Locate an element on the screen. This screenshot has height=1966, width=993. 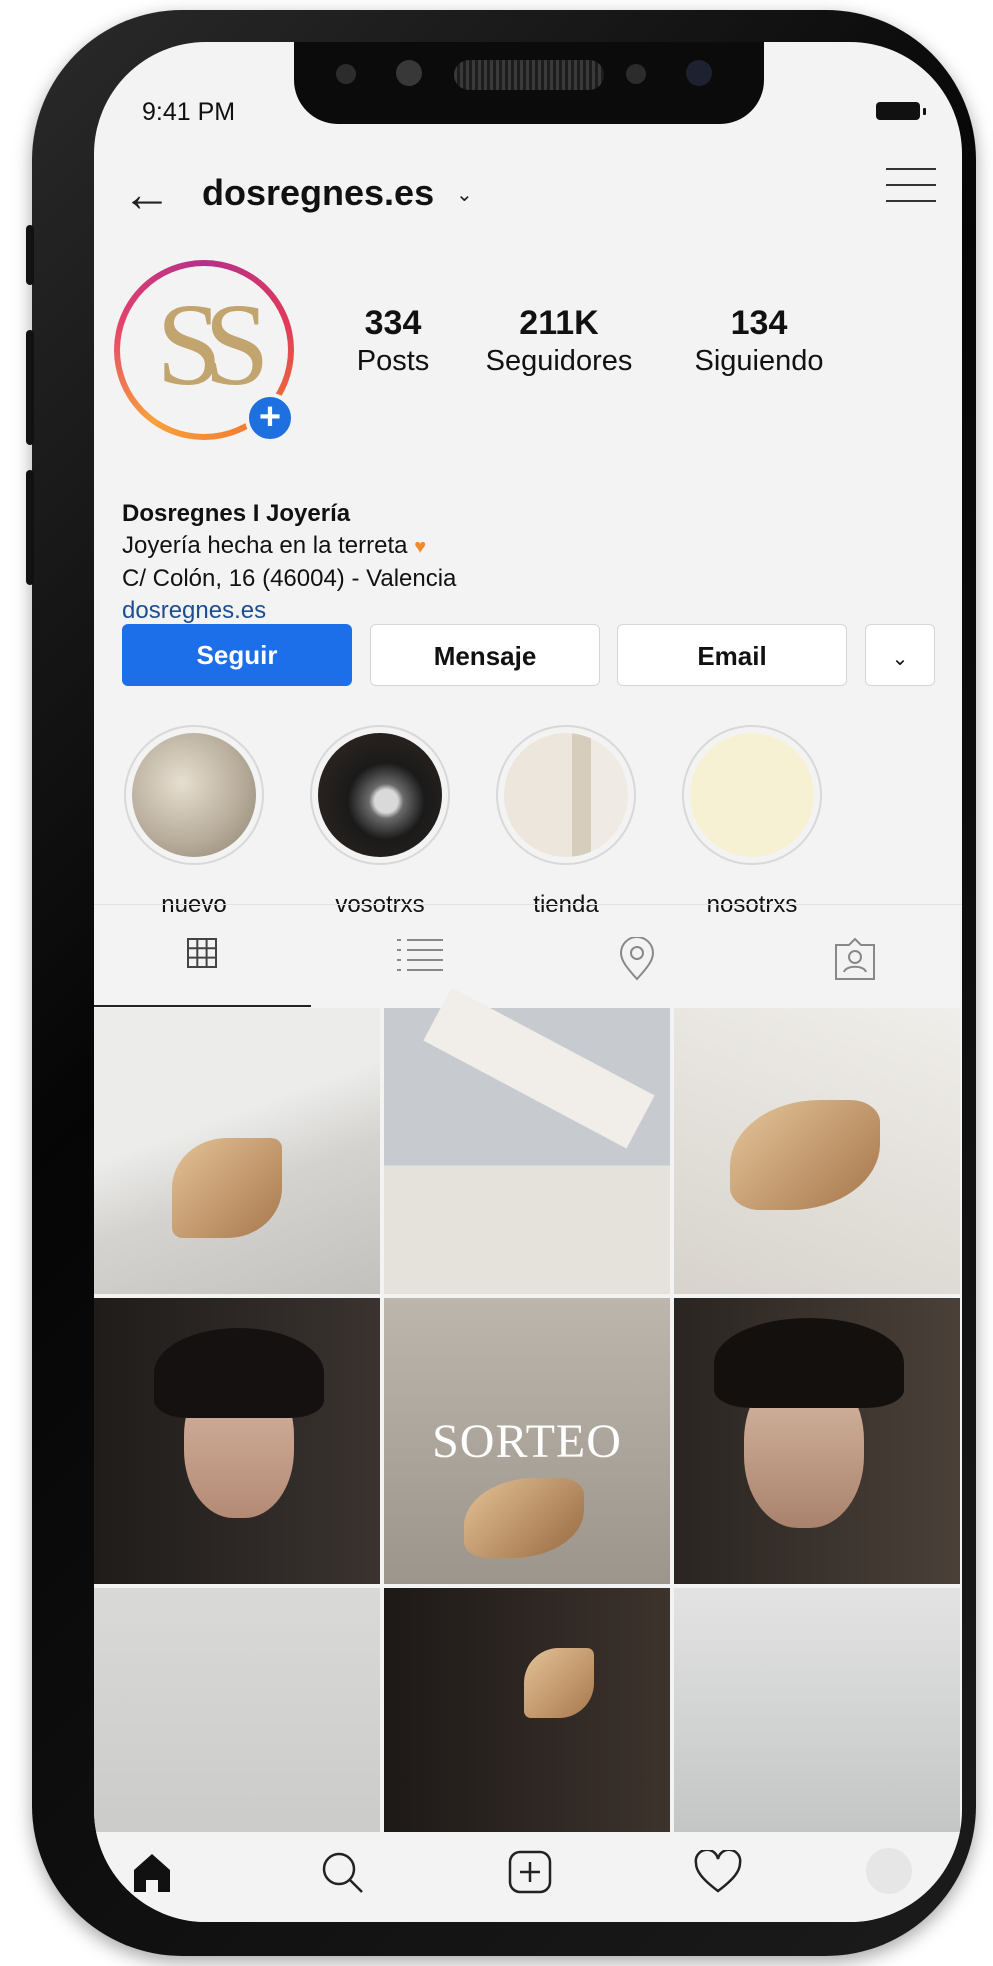
highlight-nuevo: nuevo is located at coordinates (194, 822).